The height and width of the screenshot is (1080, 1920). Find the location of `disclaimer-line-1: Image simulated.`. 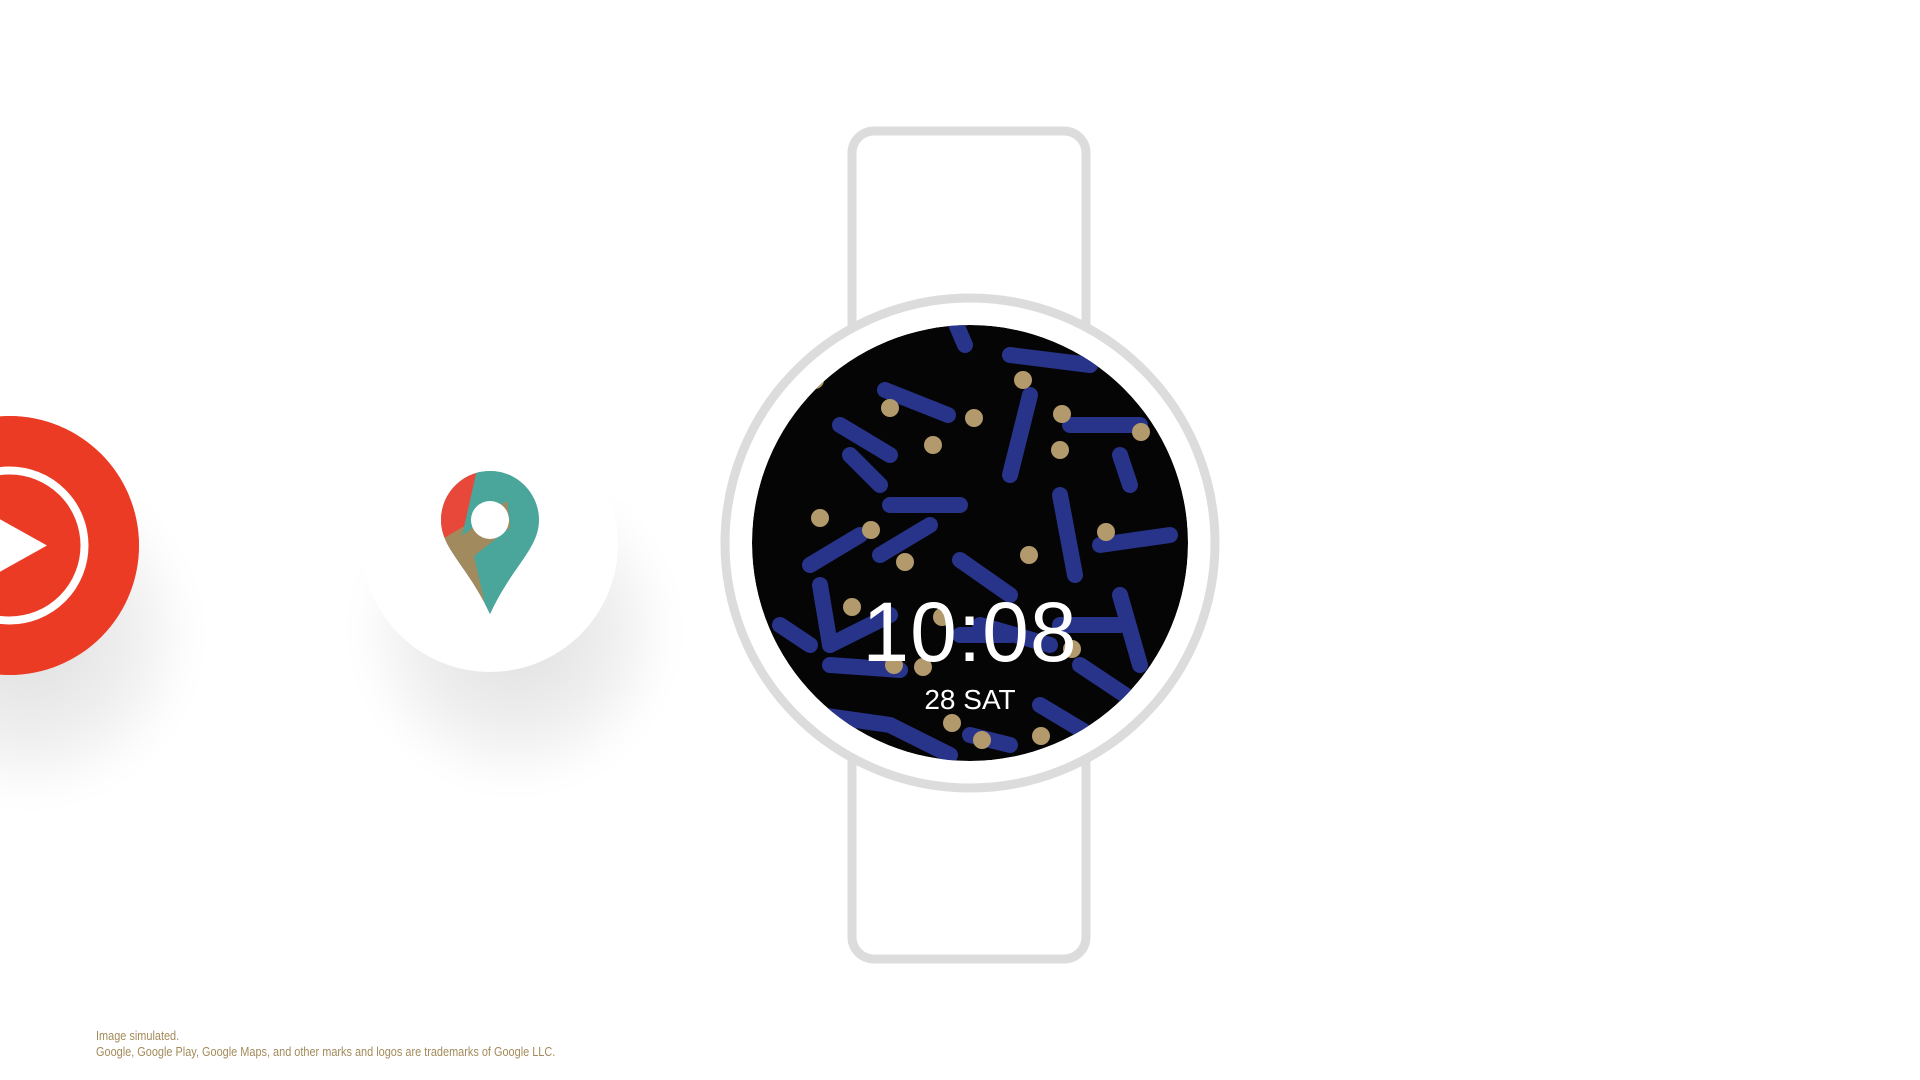

disclaimer-line-1: Image simulated. is located at coordinates (138, 1035).